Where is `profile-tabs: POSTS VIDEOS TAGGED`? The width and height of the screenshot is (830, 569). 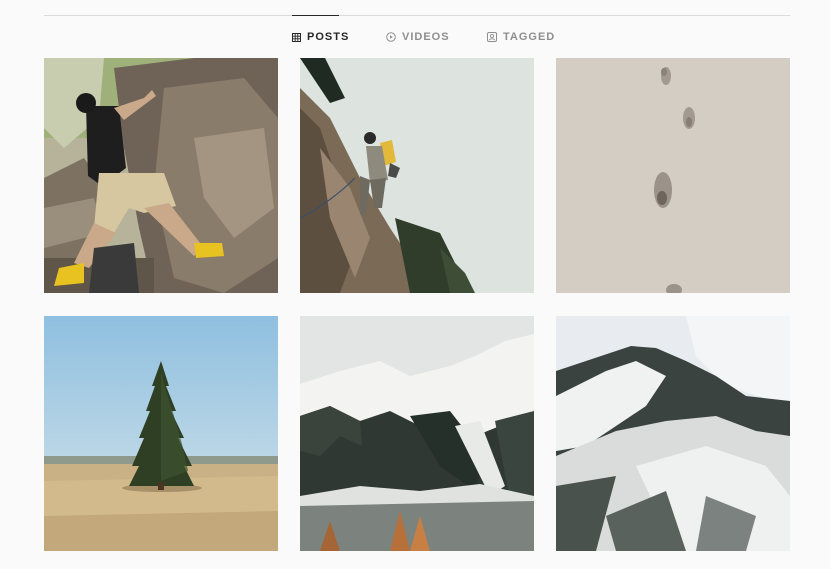
profile-tabs: POSTS VIDEOS TAGGED is located at coordinates (415, 37).